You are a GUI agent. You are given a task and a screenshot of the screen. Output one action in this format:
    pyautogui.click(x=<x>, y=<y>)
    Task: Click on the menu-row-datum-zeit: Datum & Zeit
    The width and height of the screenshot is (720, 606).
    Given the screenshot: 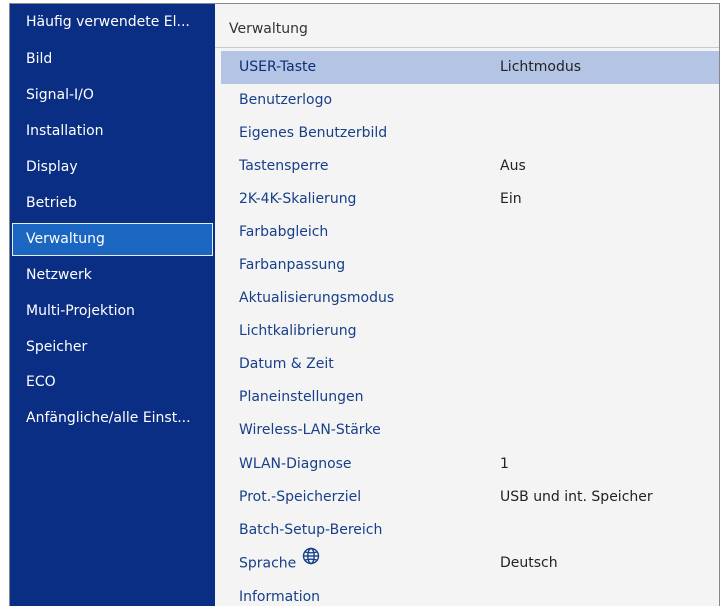 What is the action you would take?
    pyautogui.click(x=470, y=364)
    